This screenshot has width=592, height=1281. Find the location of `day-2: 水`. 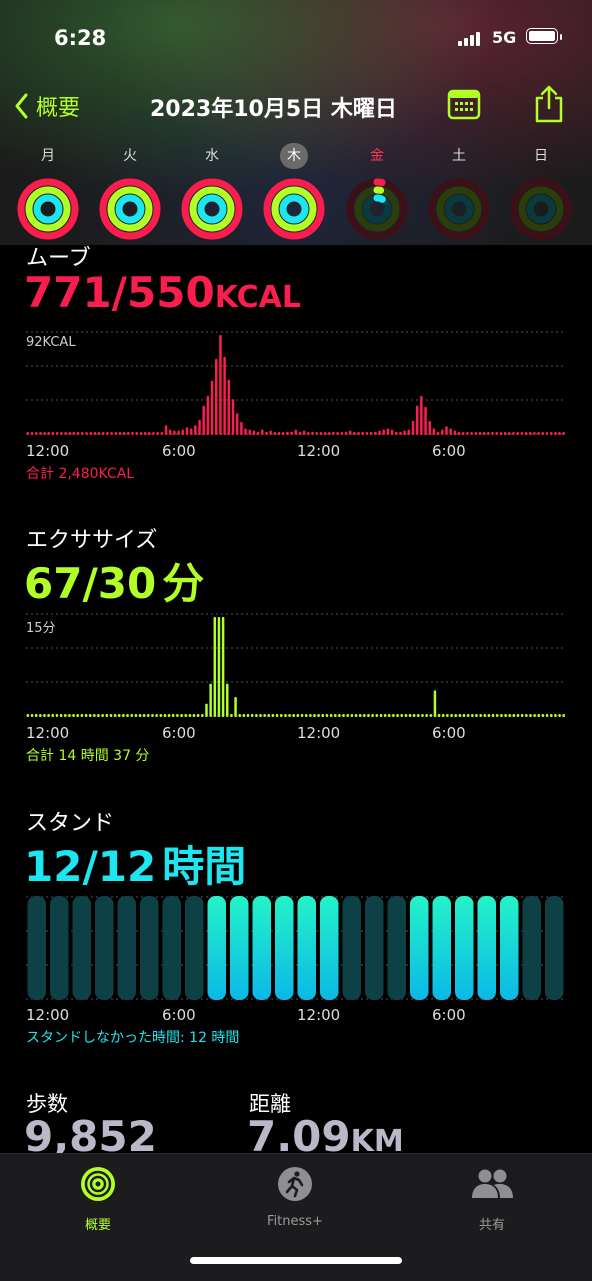

day-2: 水 is located at coordinates (212, 194).